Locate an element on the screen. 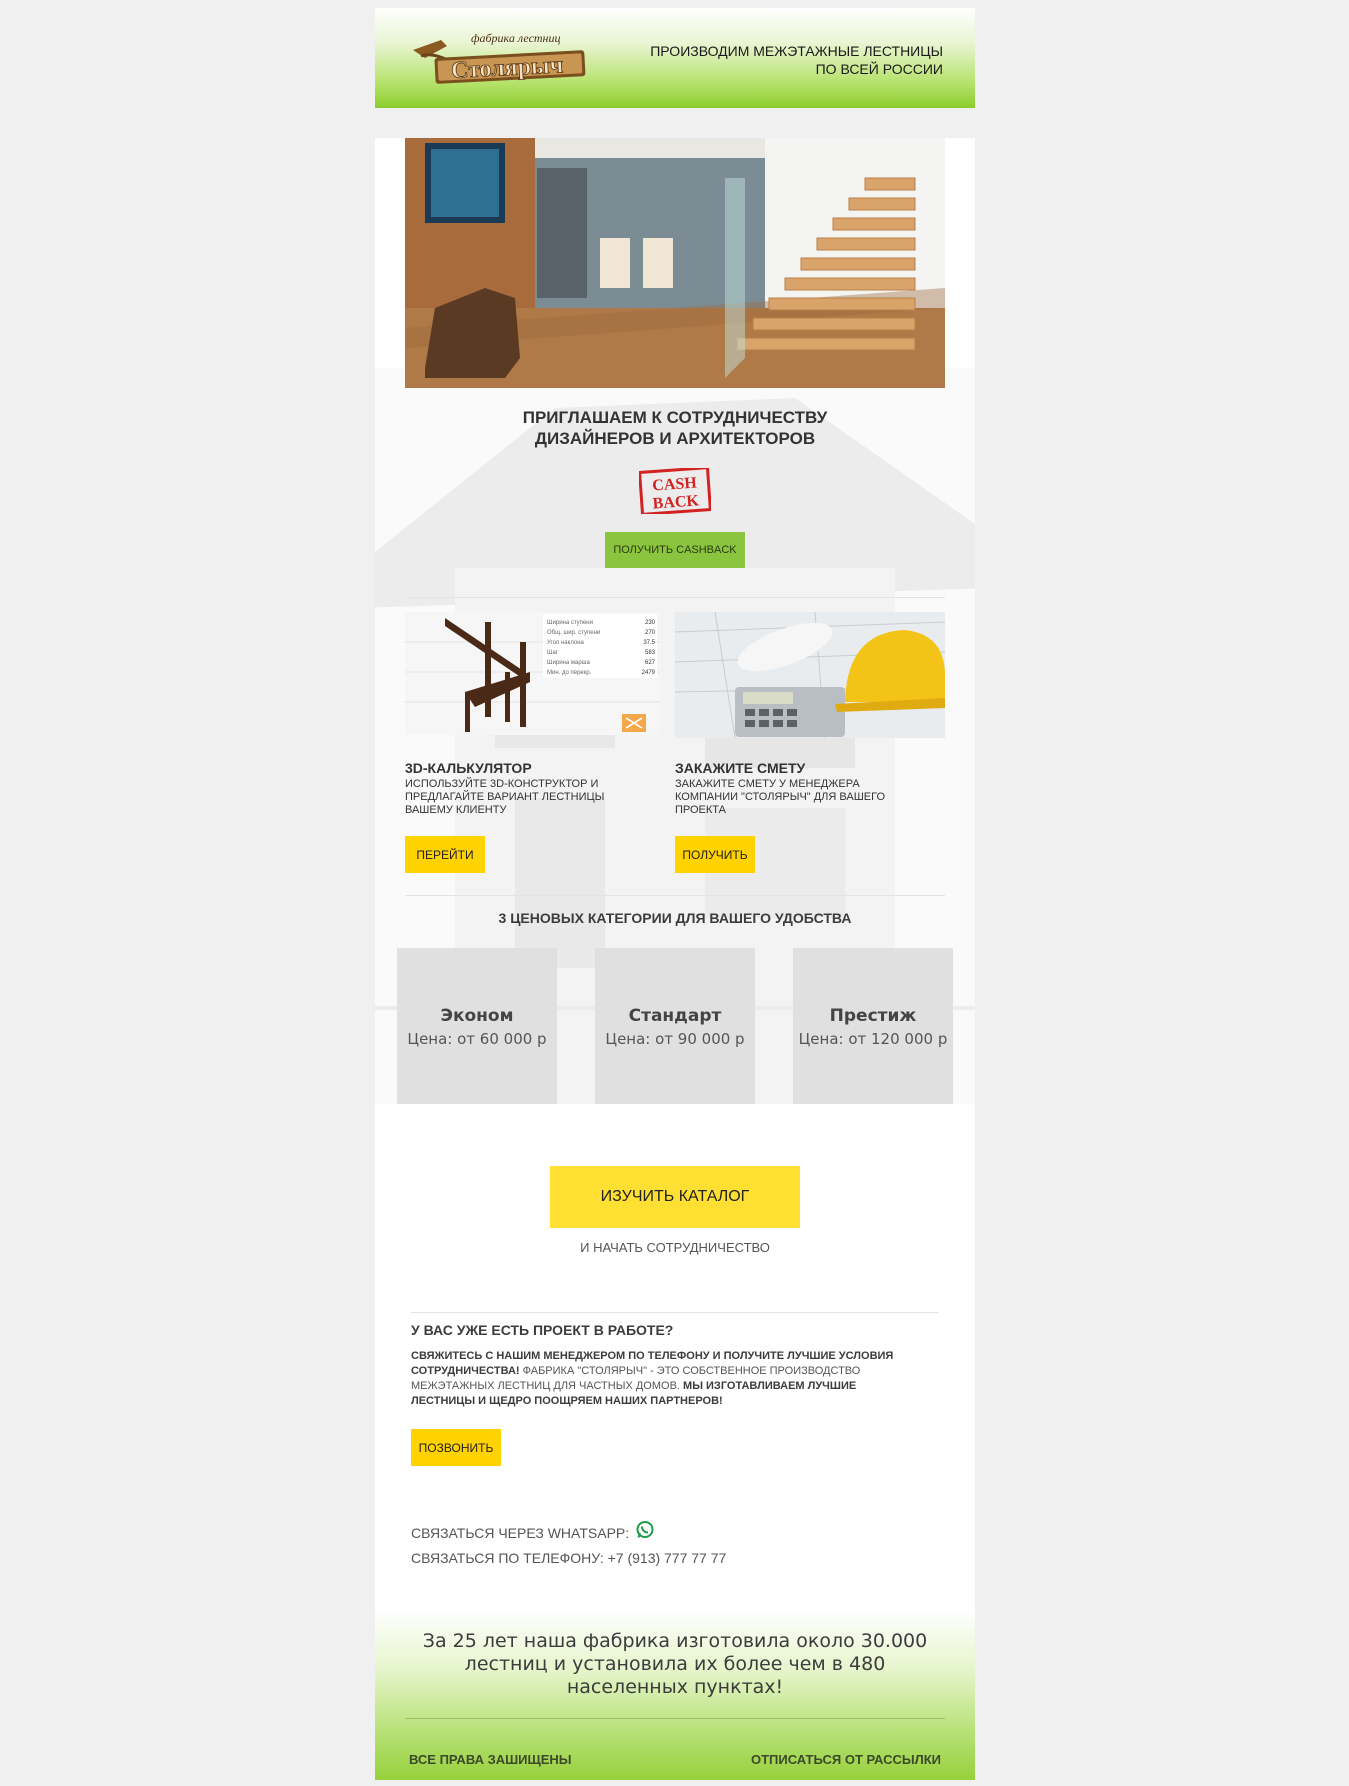  tier-standard: Стандарт Цена: от 90 000 р is located at coordinates (675, 1028).